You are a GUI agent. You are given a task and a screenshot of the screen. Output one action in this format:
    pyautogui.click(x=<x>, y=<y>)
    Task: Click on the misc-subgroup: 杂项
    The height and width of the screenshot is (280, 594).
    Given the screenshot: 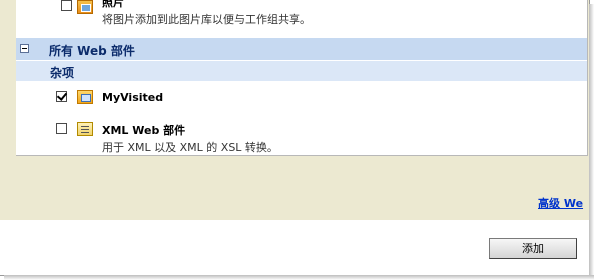 What is the action you would take?
    pyautogui.click(x=301, y=70)
    